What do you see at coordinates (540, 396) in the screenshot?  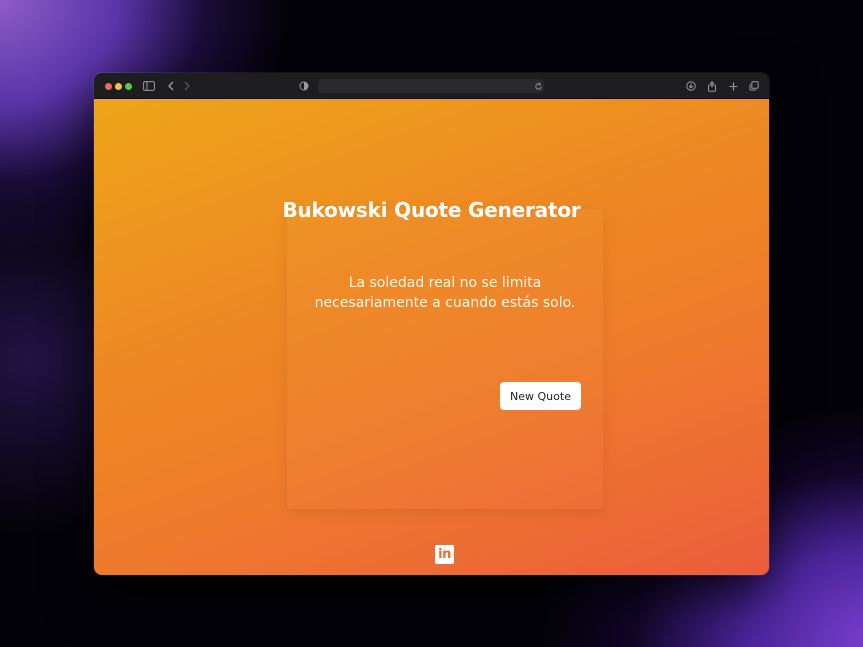 I see `new-quote-button: New Quote` at bounding box center [540, 396].